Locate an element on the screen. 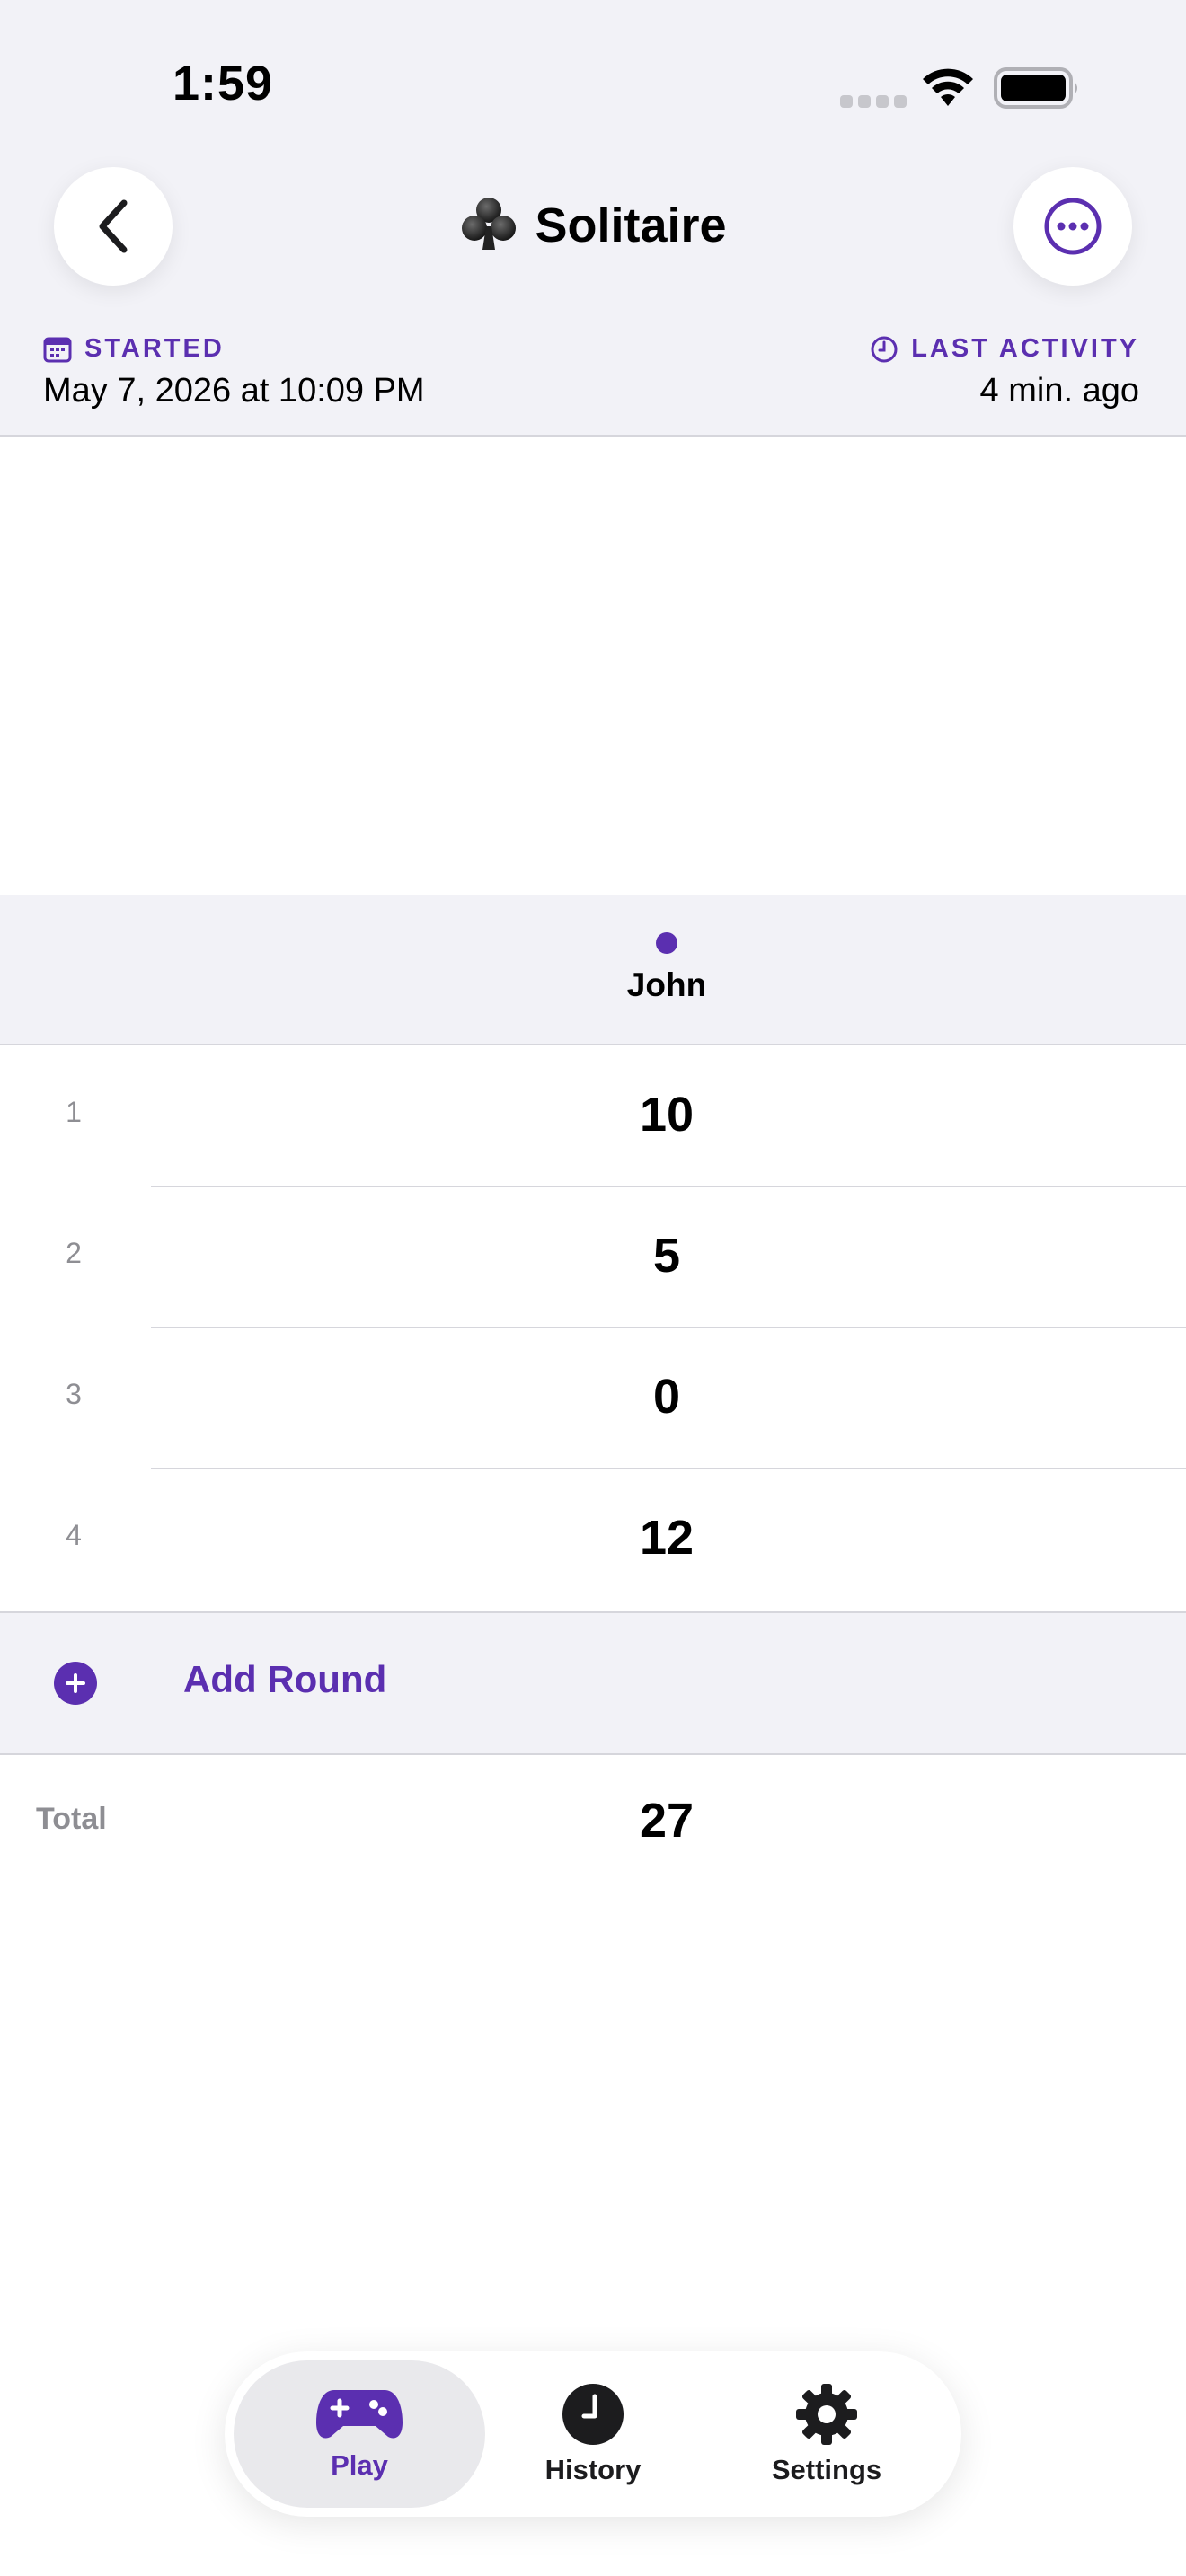  tab-history: History is located at coordinates (593, 2434).